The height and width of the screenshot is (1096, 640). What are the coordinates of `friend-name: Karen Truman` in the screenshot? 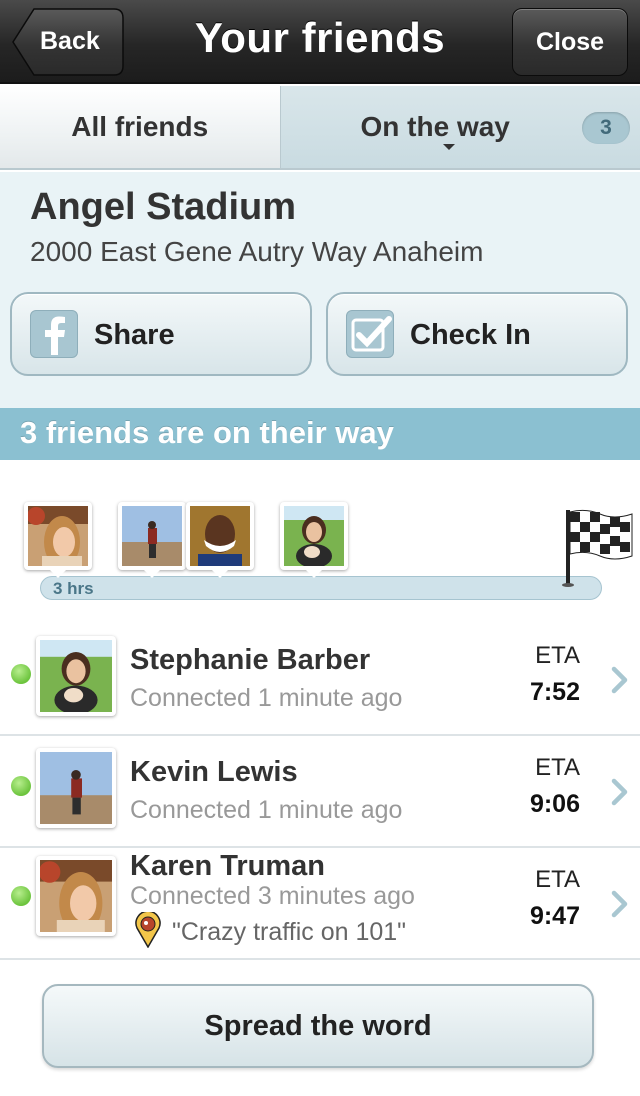 It's located at (227, 866).